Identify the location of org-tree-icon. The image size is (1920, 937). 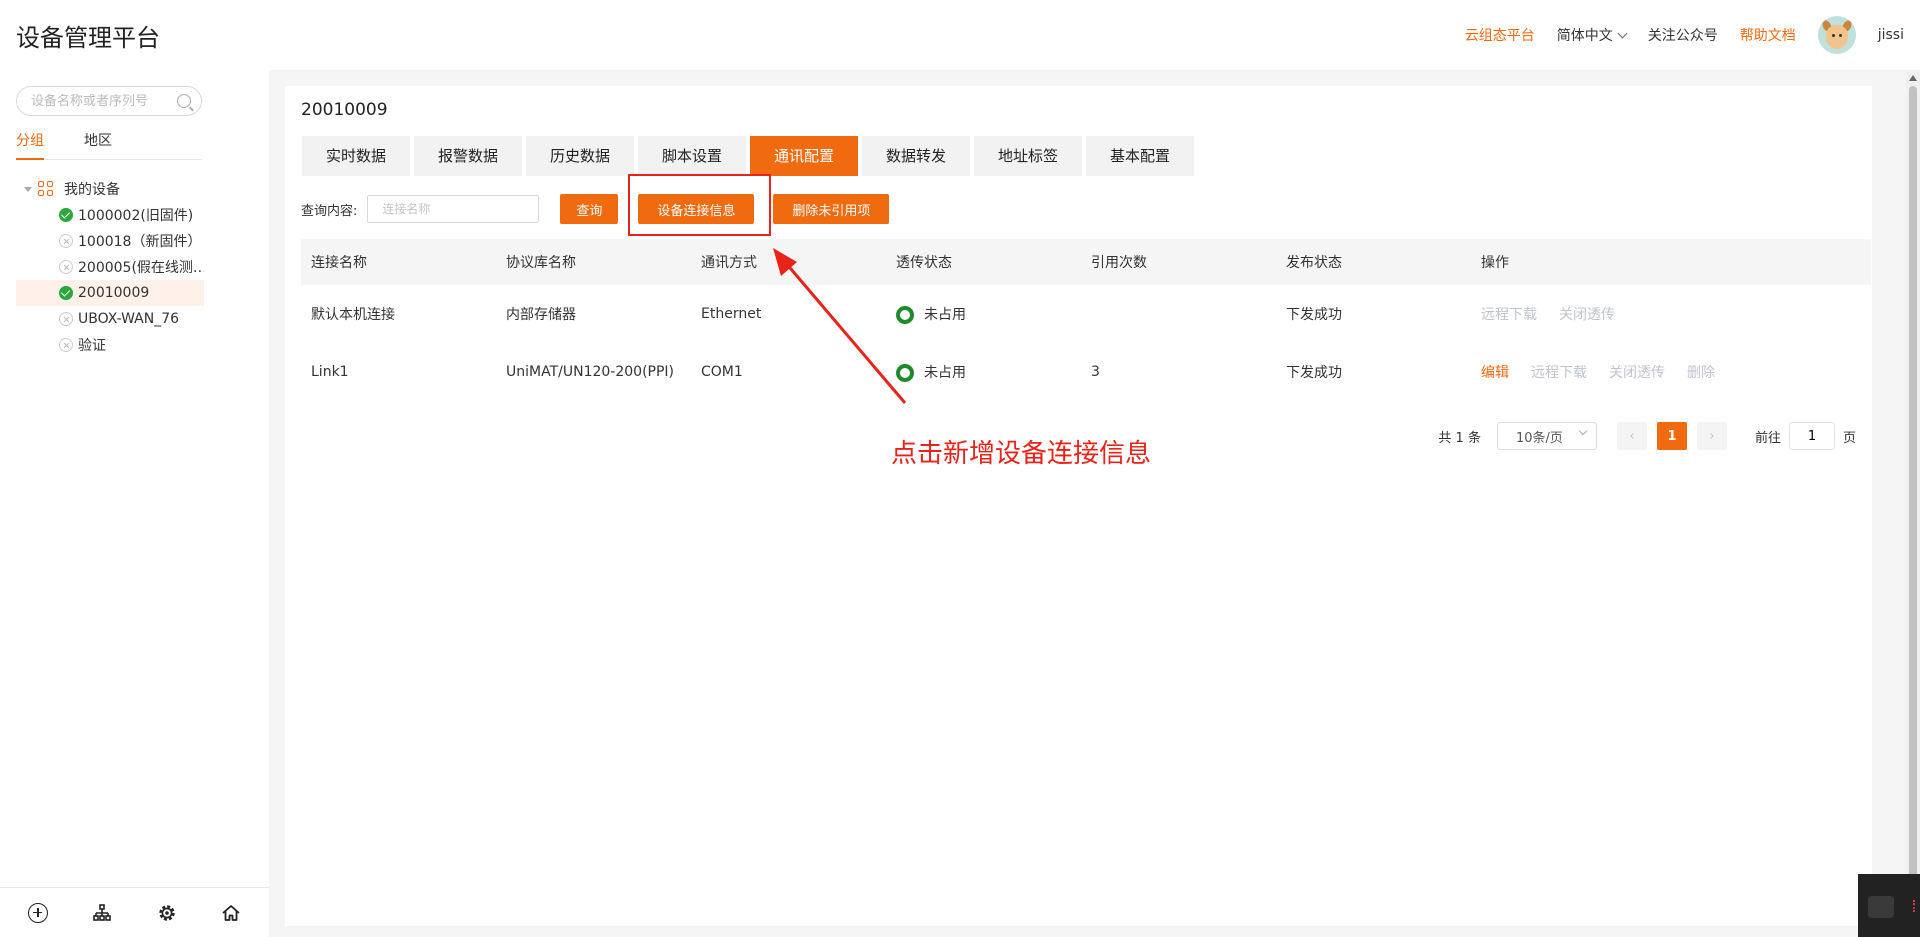
(102, 913).